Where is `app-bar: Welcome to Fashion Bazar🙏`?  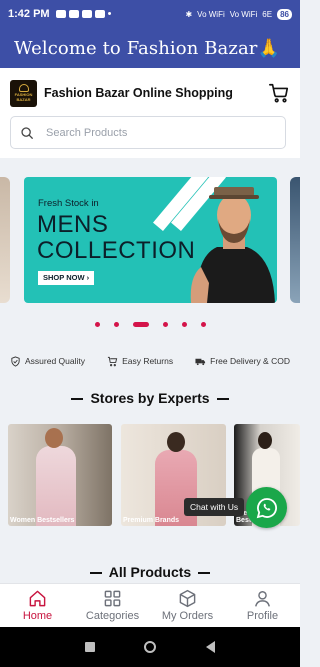 app-bar: Welcome to Fashion Bazar🙏 is located at coordinates (150, 48).